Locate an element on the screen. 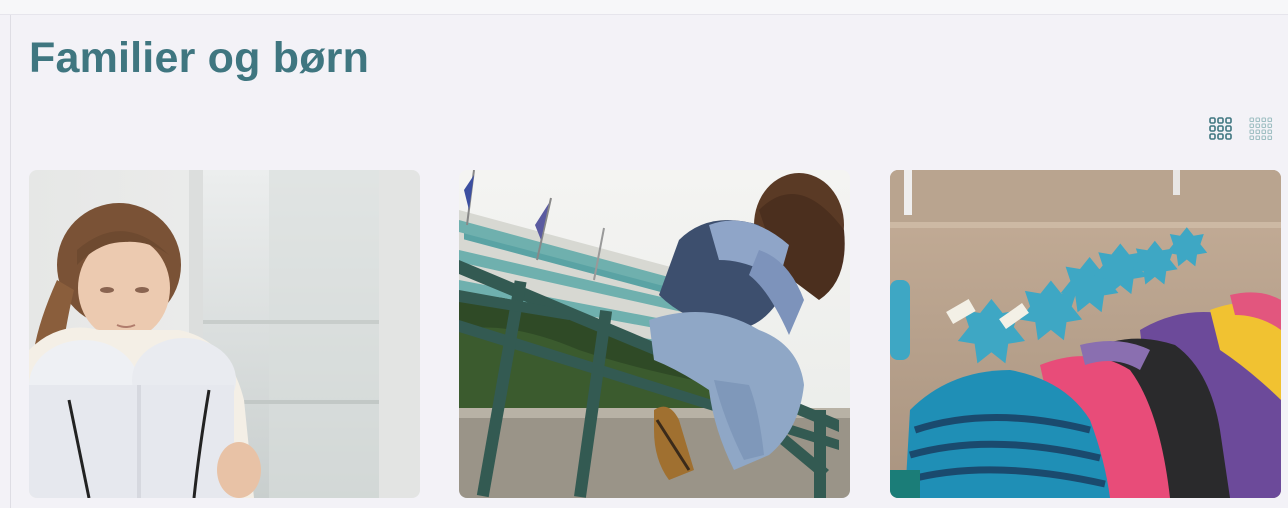 The image size is (1288, 508). grid-4x4-icon is located at coordinates (1261, 129).